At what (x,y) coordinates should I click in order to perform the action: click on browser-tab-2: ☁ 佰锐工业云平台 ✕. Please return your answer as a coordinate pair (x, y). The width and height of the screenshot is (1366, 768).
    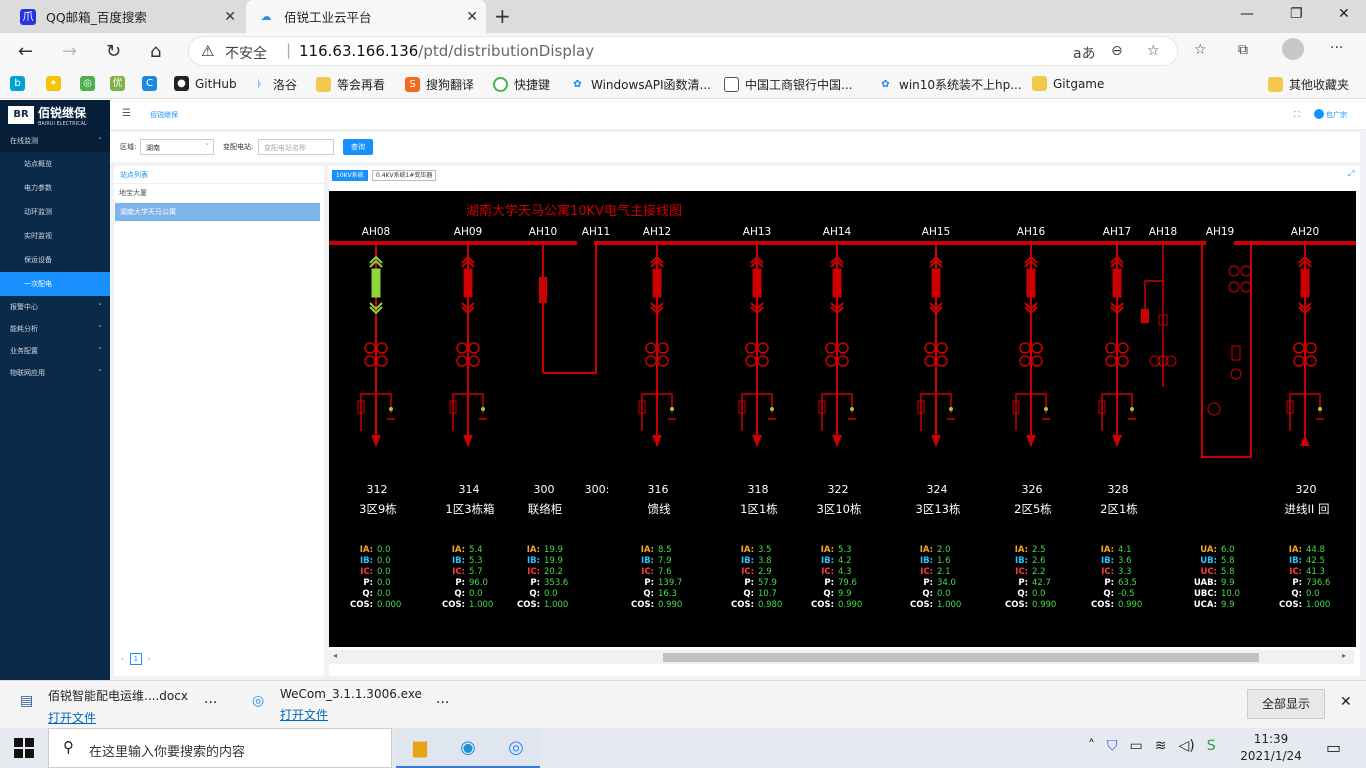
    Looking at the image, I should click on (366, 16).